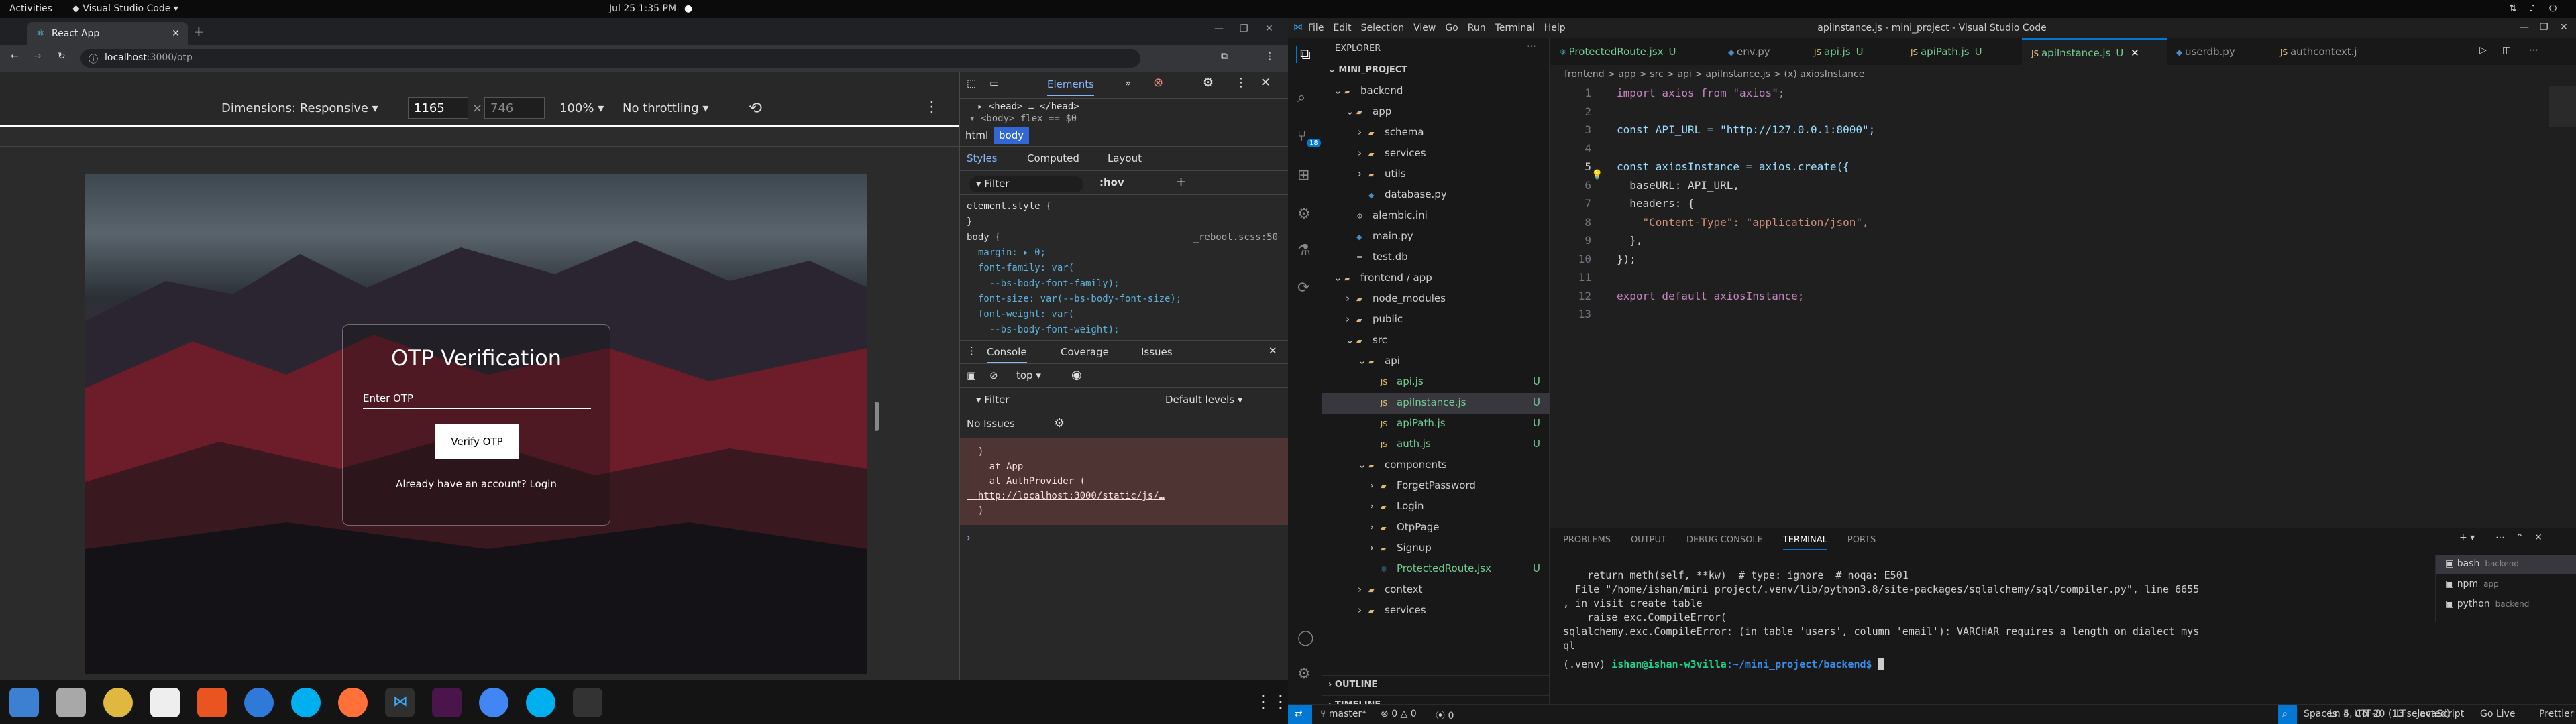 The height and width of the screenshot is (724, 2576). Describe the element at coordinates (1271, 702) in the screenshot. I see `app-grid-icon: ⋮⋮` at that location.